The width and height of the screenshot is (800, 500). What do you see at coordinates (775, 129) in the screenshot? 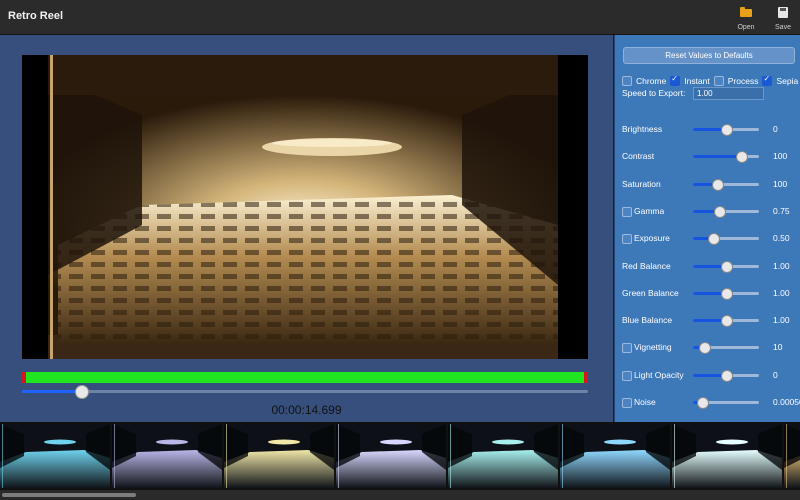
I see `brightness-value: 0` at bounding box center [775, 129].